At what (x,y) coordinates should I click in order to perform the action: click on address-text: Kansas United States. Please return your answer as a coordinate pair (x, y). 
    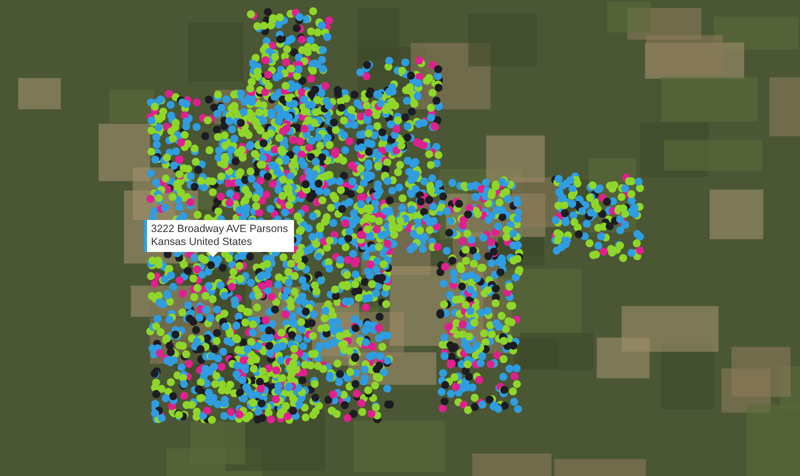
    Looking at the image, I should click on (202, 242).